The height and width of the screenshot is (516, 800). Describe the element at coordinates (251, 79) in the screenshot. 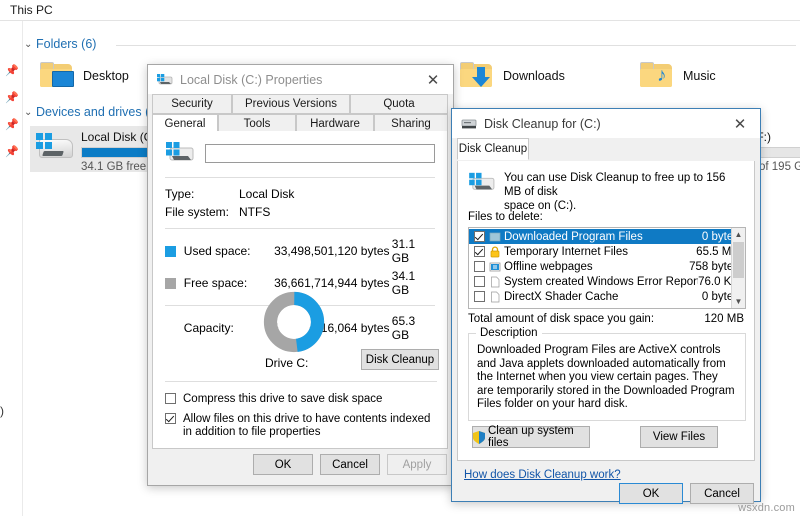

I see `properties-title: Local Disk (C:) Properties` at that location.